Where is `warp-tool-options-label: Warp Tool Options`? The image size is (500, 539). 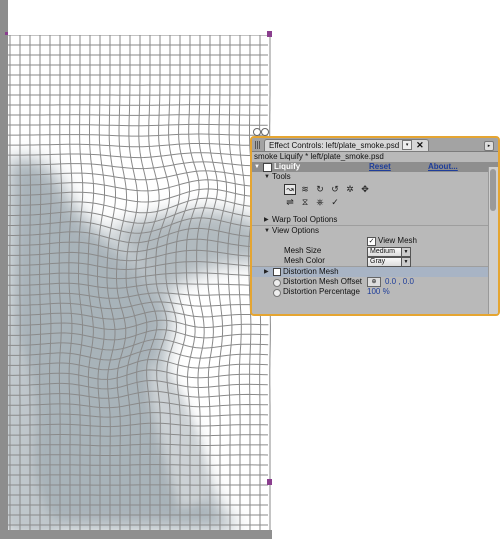
warp-tool-options-label: Warp Tool Options is located at coordinates (305, 219).